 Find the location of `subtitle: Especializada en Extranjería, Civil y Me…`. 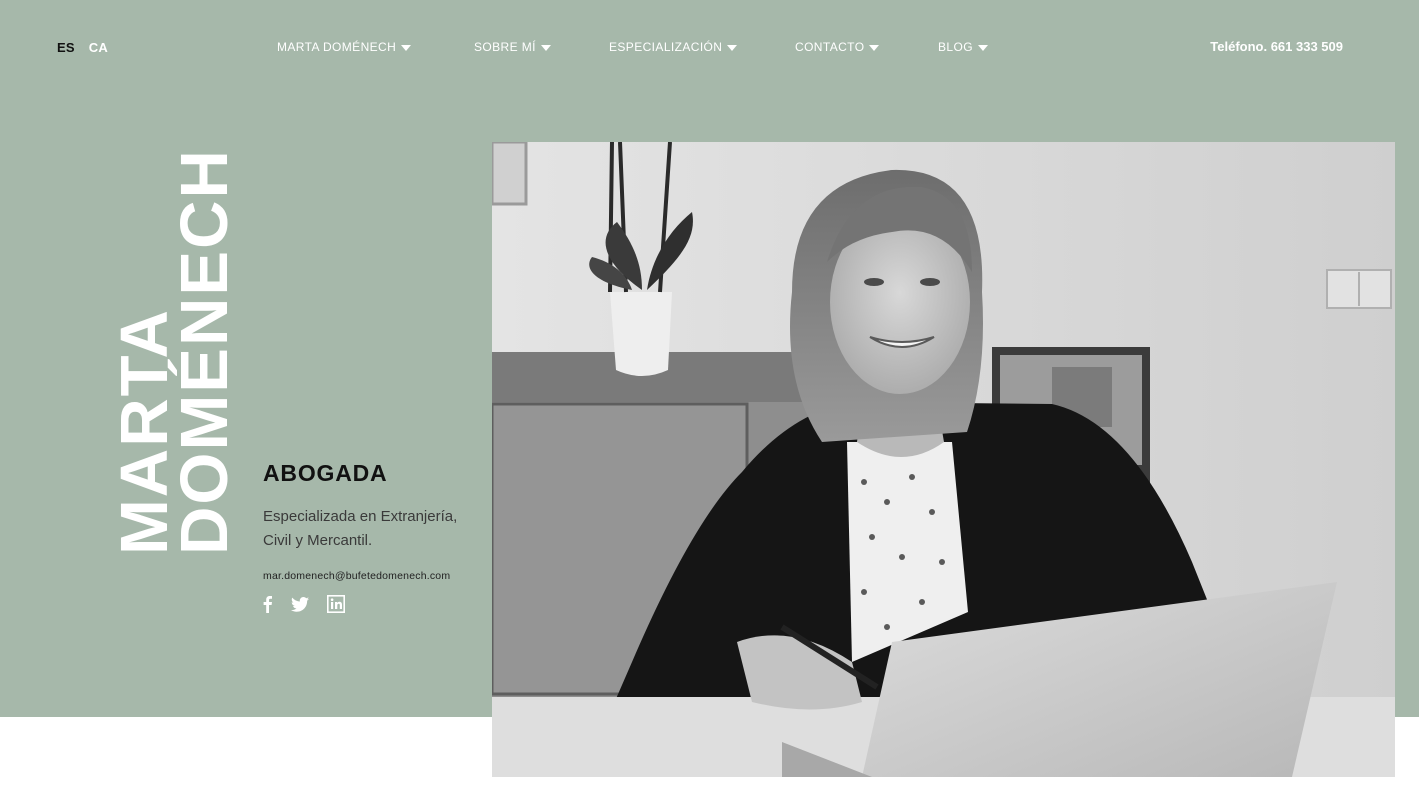

subtitle: Especializada en Extranjería, Civil y Me… is located at coordinates (360, 528).